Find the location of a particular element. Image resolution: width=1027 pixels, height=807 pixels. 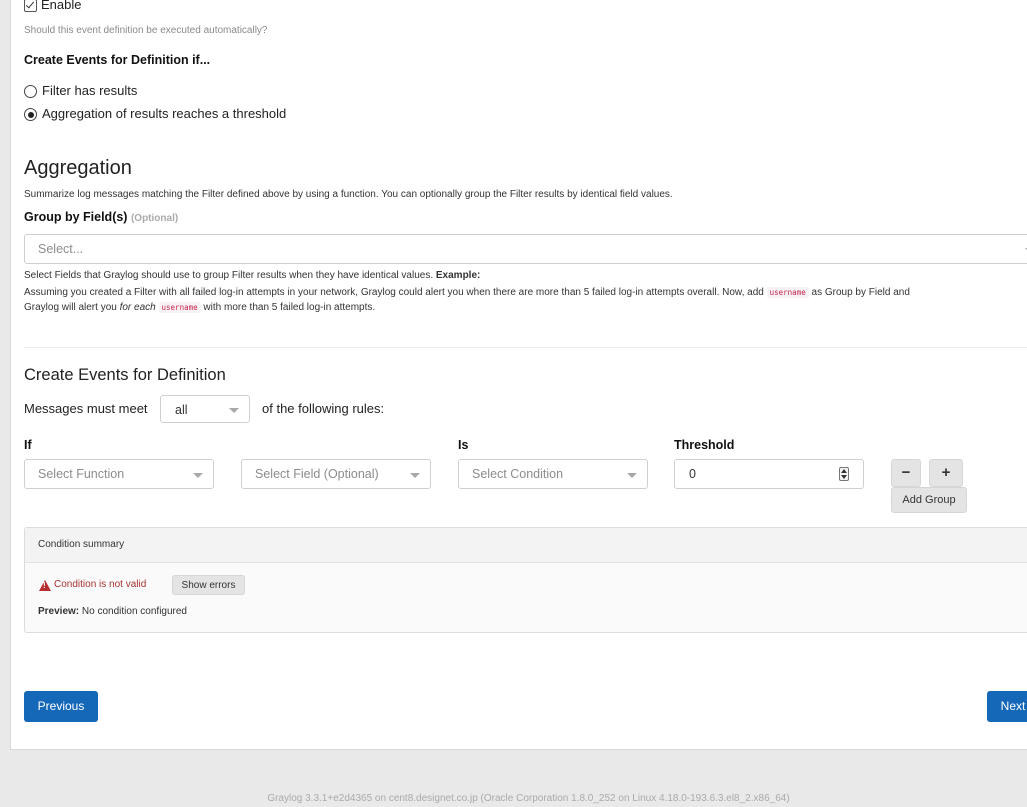

previous-button: Previous is located at coordinates (61, 706).